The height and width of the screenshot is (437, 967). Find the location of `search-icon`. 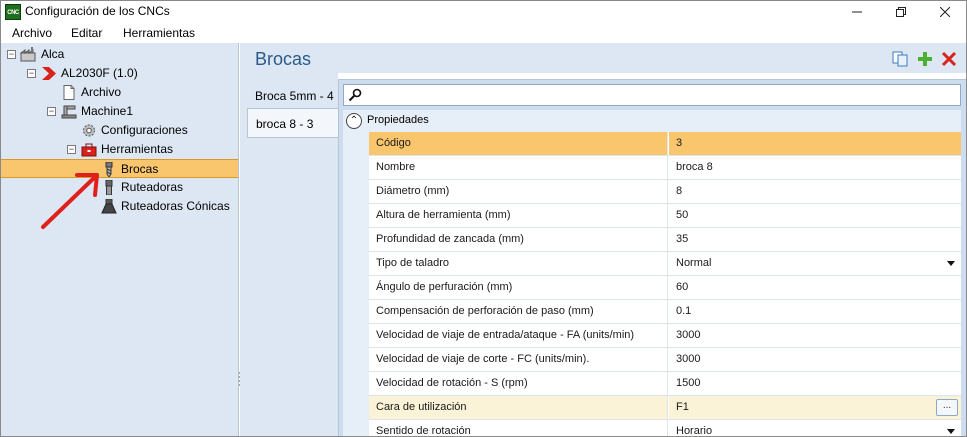

search-icon is located at coordinates (355, 95).